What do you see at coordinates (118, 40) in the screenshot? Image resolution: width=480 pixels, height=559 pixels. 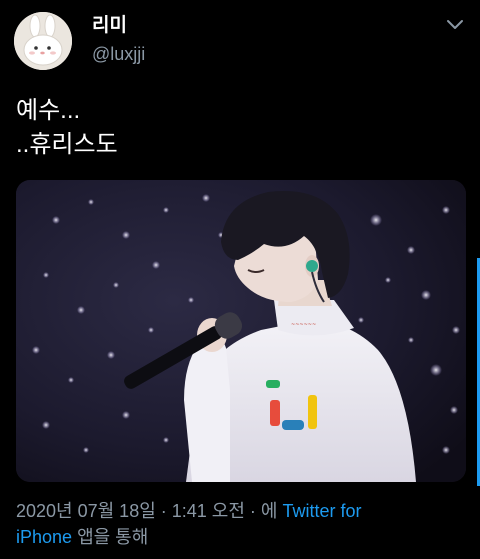 I see `user-names: 리미 @luxjji` at bounding box center [118, 40].